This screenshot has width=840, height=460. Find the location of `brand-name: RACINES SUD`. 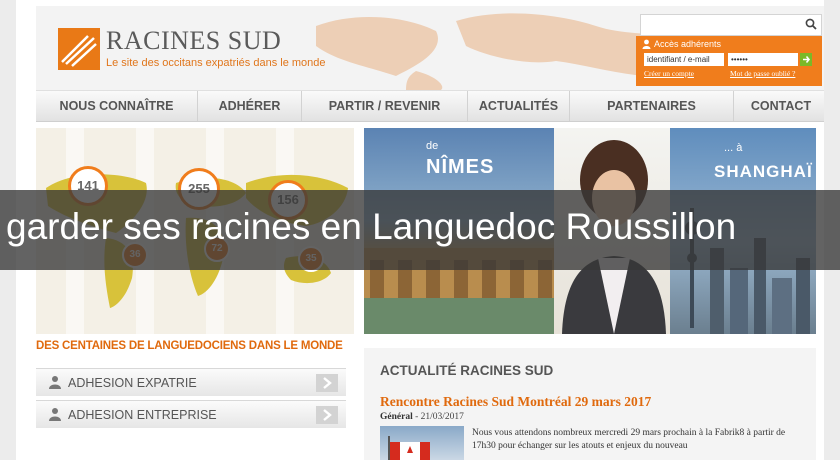

brand-name: RACINES SUD is located at coordinates (193, 41).